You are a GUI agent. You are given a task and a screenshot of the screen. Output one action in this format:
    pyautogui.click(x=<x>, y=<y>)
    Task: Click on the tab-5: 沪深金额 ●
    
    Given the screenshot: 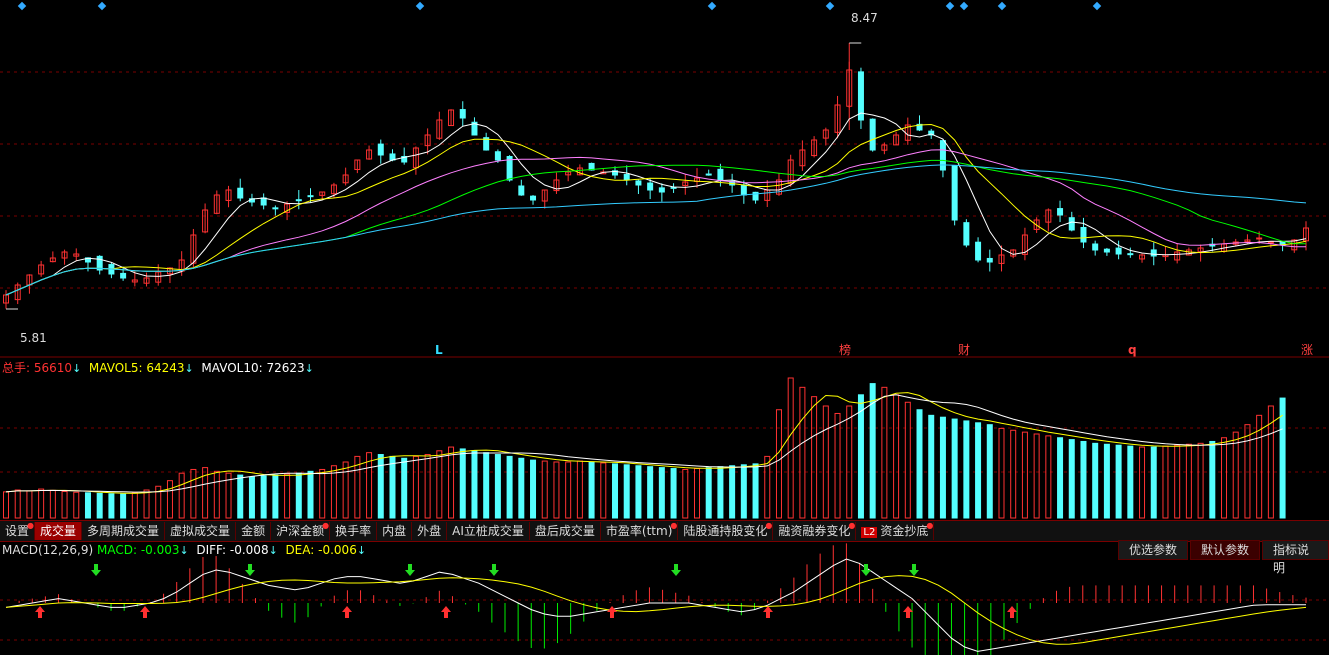 What is the action you would take?
    pyautogui.click(x=301, y=531)
    